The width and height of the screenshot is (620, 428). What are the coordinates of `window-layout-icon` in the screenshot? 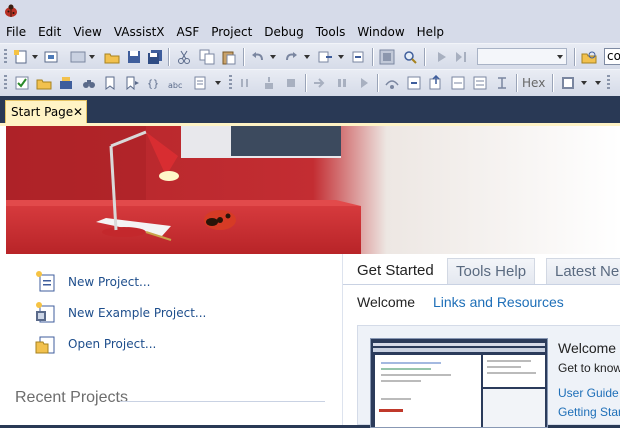 It's located at (78, 57).